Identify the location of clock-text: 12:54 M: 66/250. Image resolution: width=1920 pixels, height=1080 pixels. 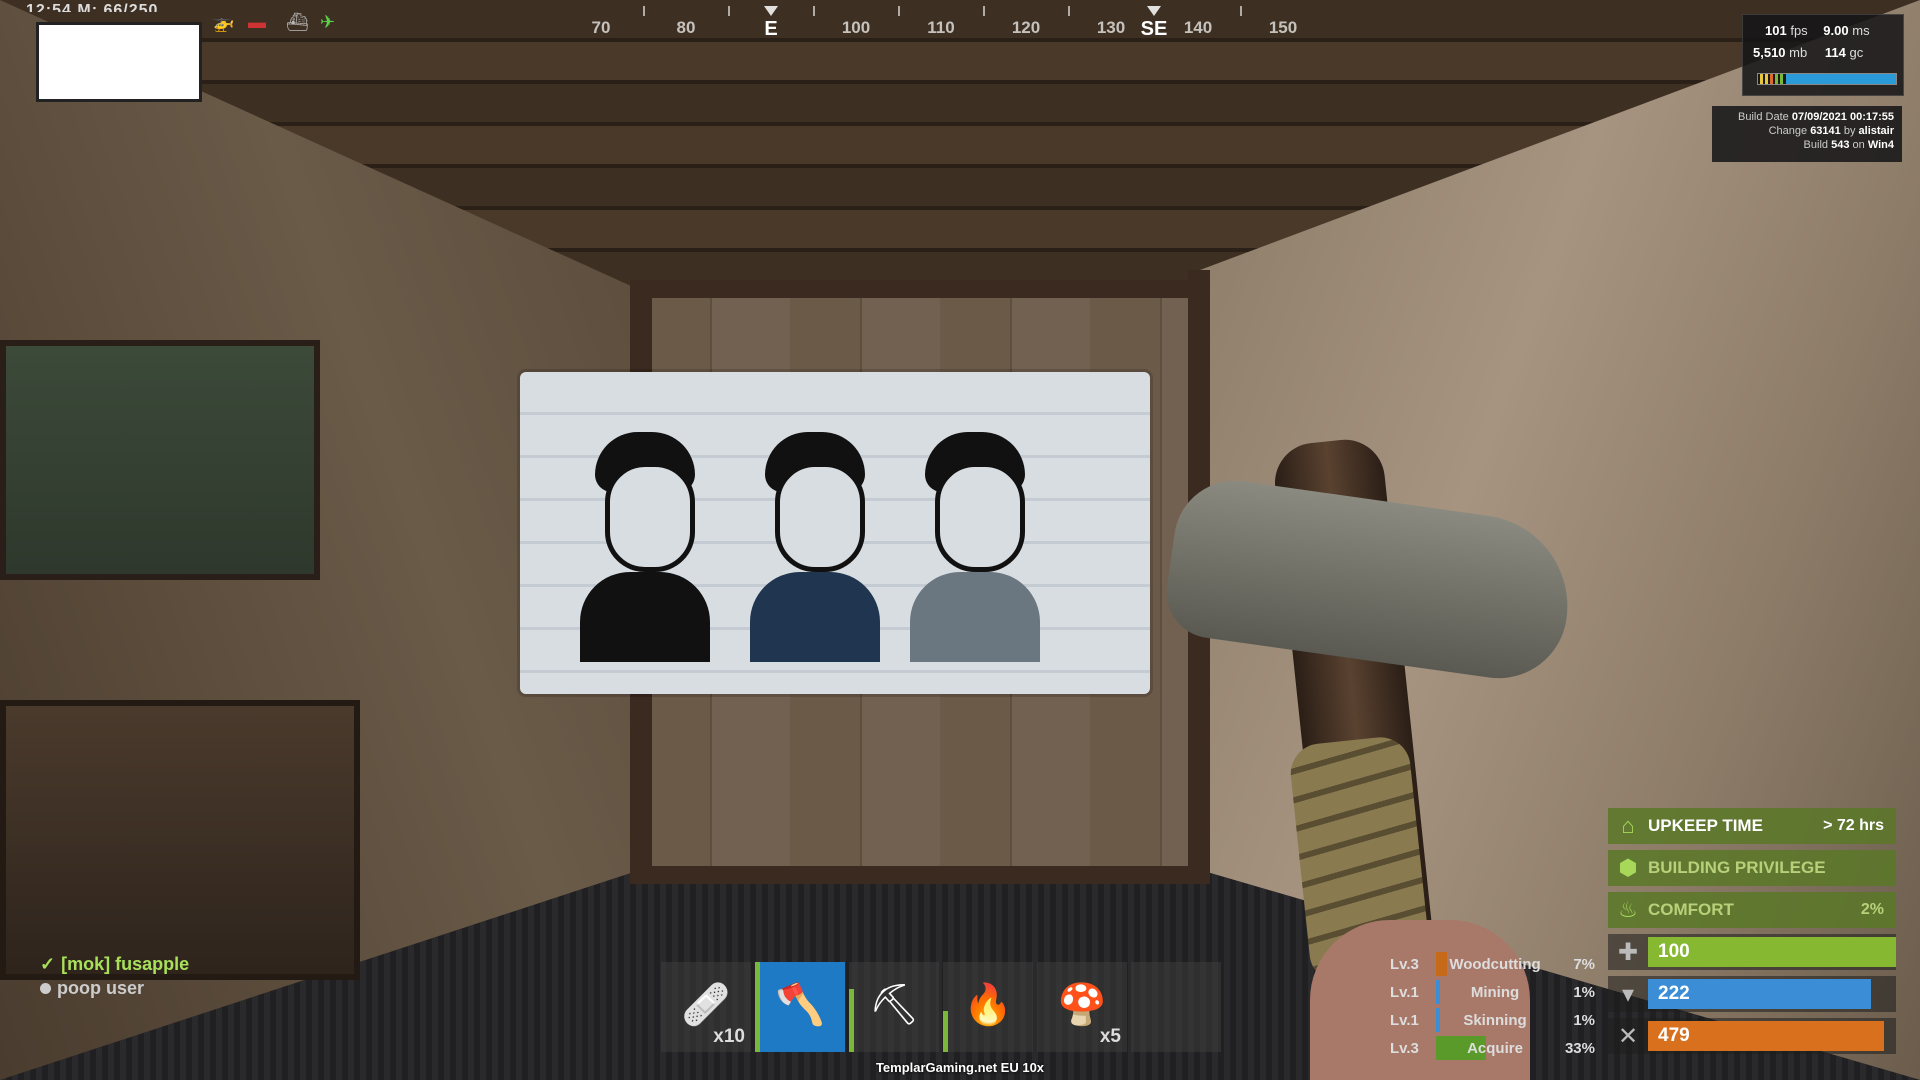
(92, 7).